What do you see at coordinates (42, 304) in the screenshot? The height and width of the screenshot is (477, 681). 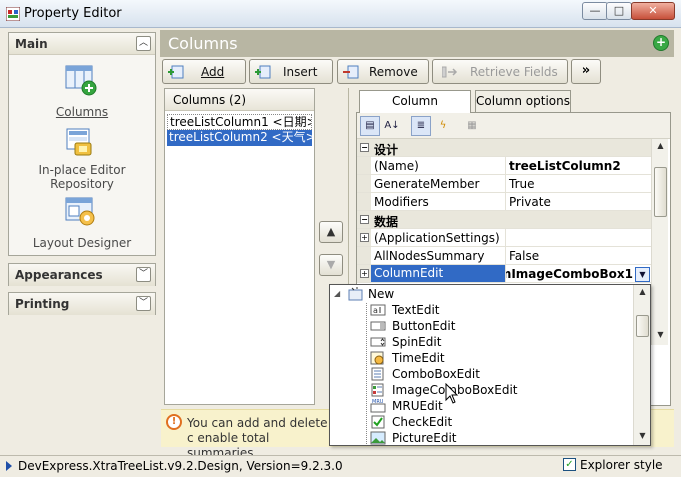 I see `nav-group-label: Printing` at bounding box center [42, 304].